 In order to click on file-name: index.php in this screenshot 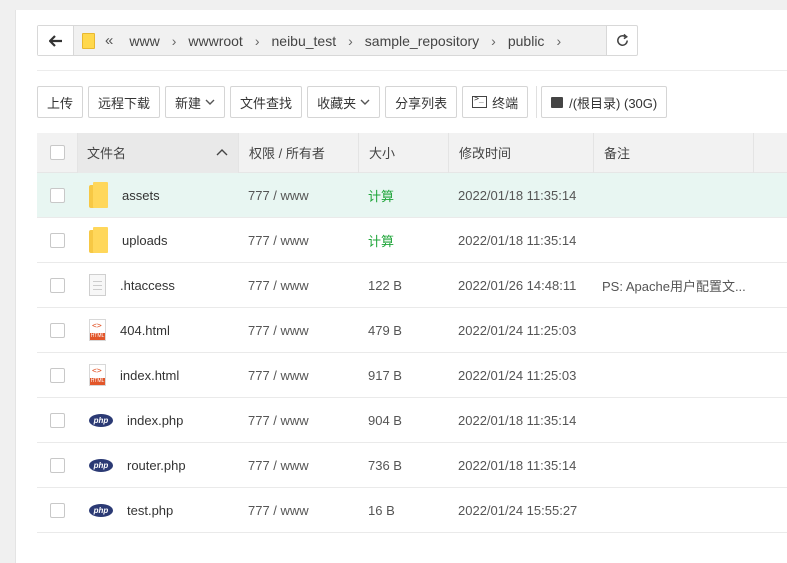, I will do `click(155, 420)`.